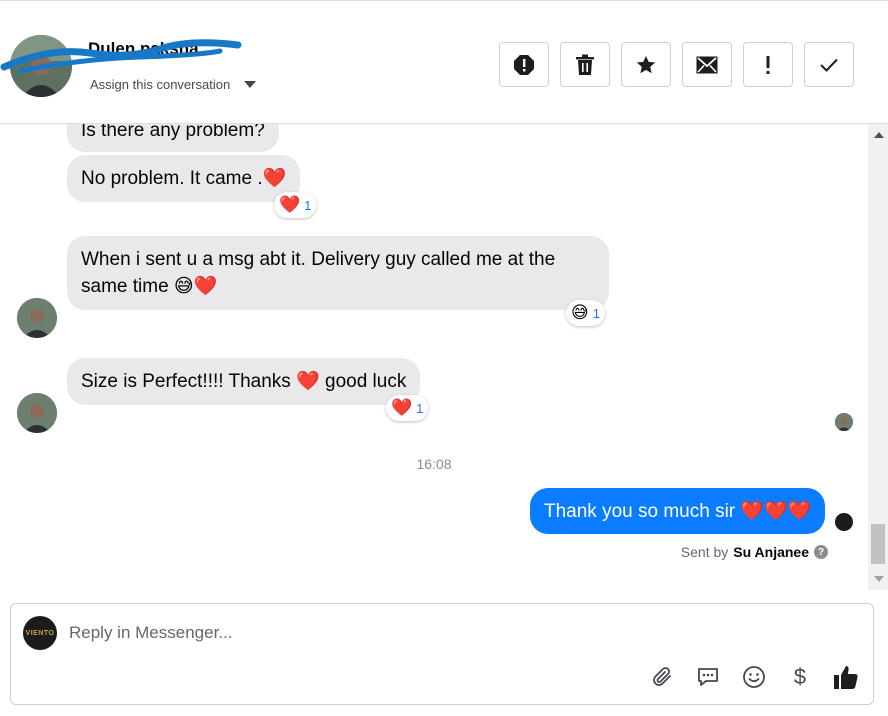 Image resolution: width=888 pixels, height=716 pixels. I want to click on scroll-down-arrow-icon, so click(879, 579).